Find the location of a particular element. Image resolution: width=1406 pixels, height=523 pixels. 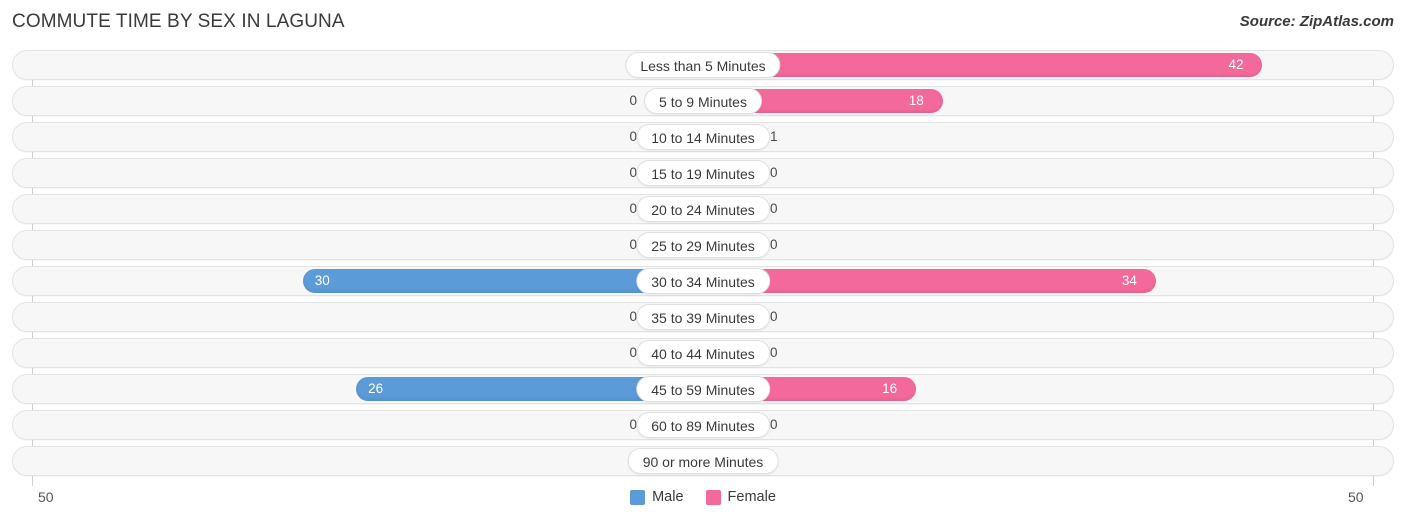

legend-item-male: Male is located at coordinates (657, 497).